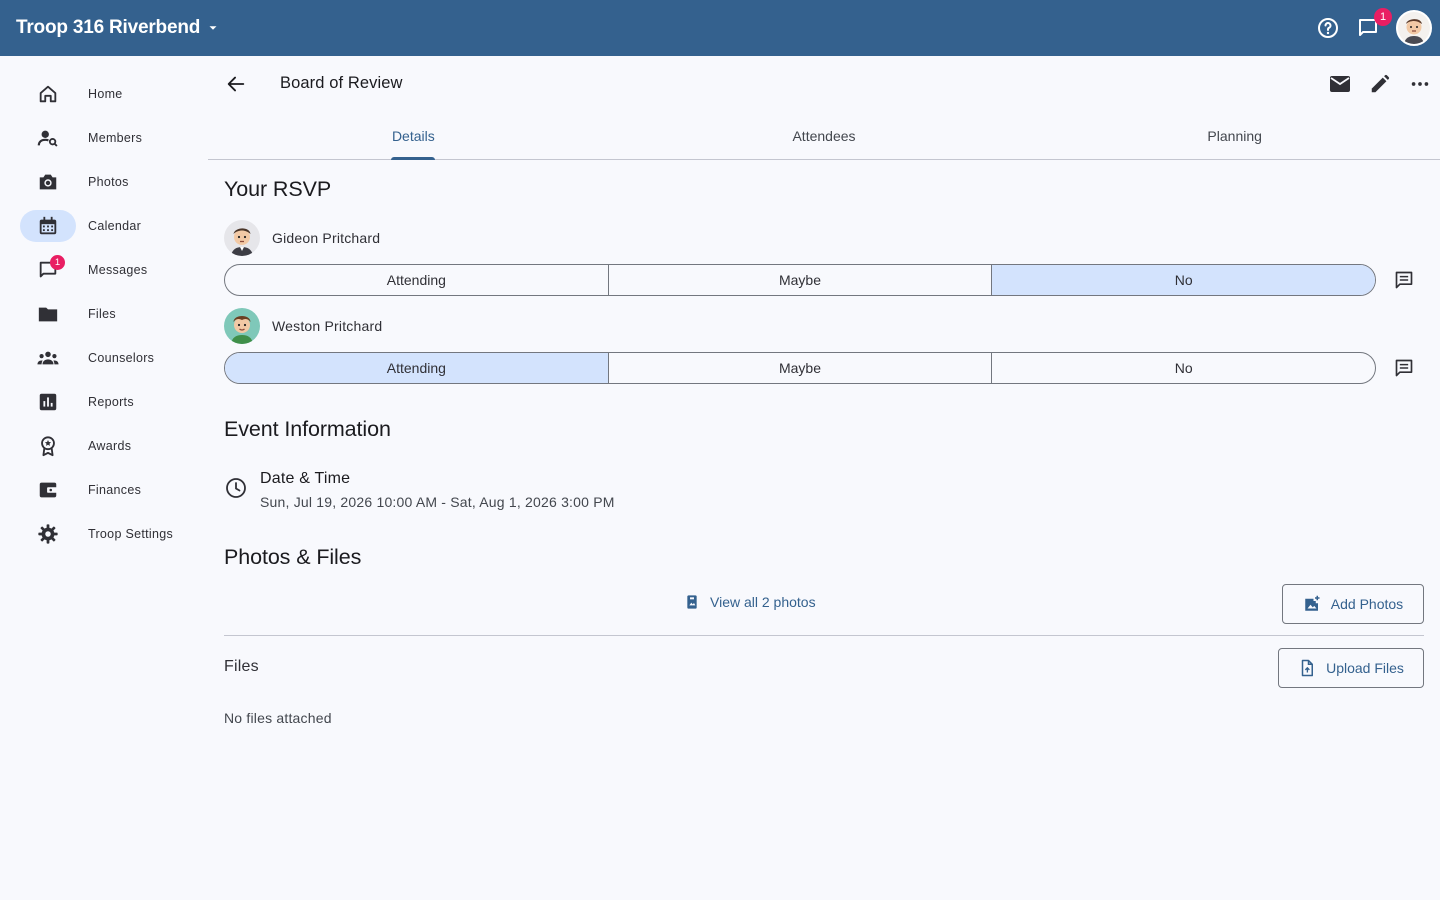 The height and width of the screenshot is (900, 1440). What do you see at coordinates (305, 478) in the screenshot?
I see `date-time-label: Date & Time` at bounding box center [305, 478].